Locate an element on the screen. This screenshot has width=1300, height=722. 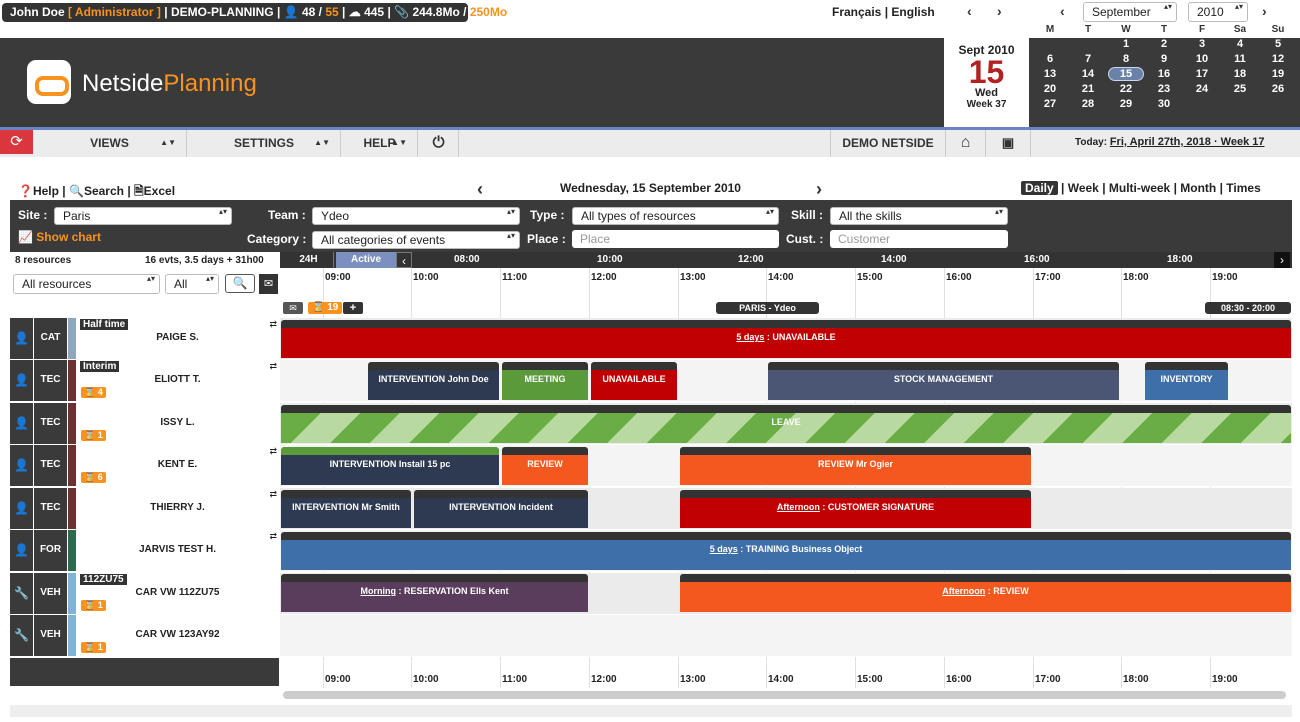
cal-day: 10 is located at coordinates (1202, 58).